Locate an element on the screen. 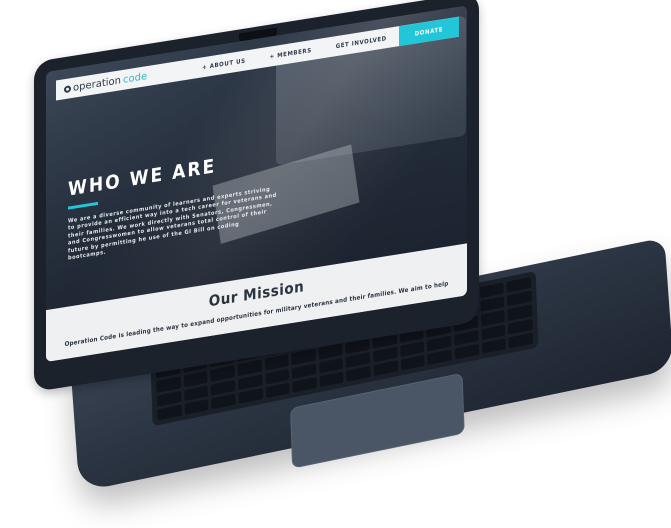  logo-suffix: code is located at coordinates (135, 78).